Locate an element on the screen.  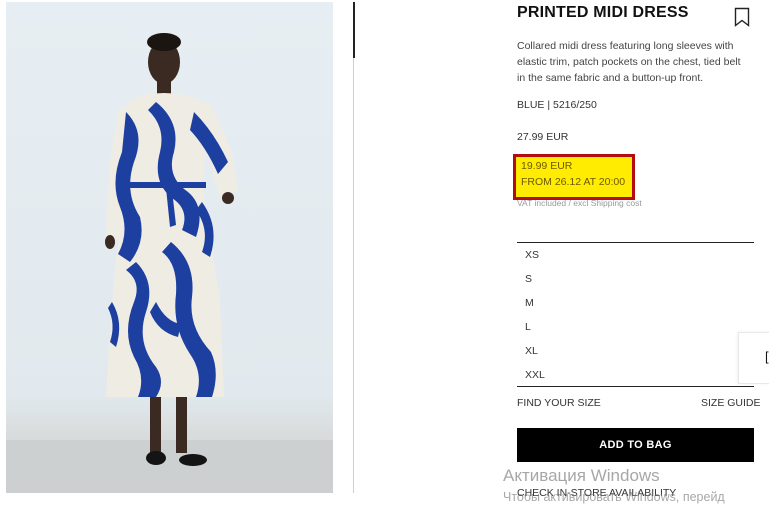
size-guide-link: SIZE GUIDE is located at coordinates (731, 403).